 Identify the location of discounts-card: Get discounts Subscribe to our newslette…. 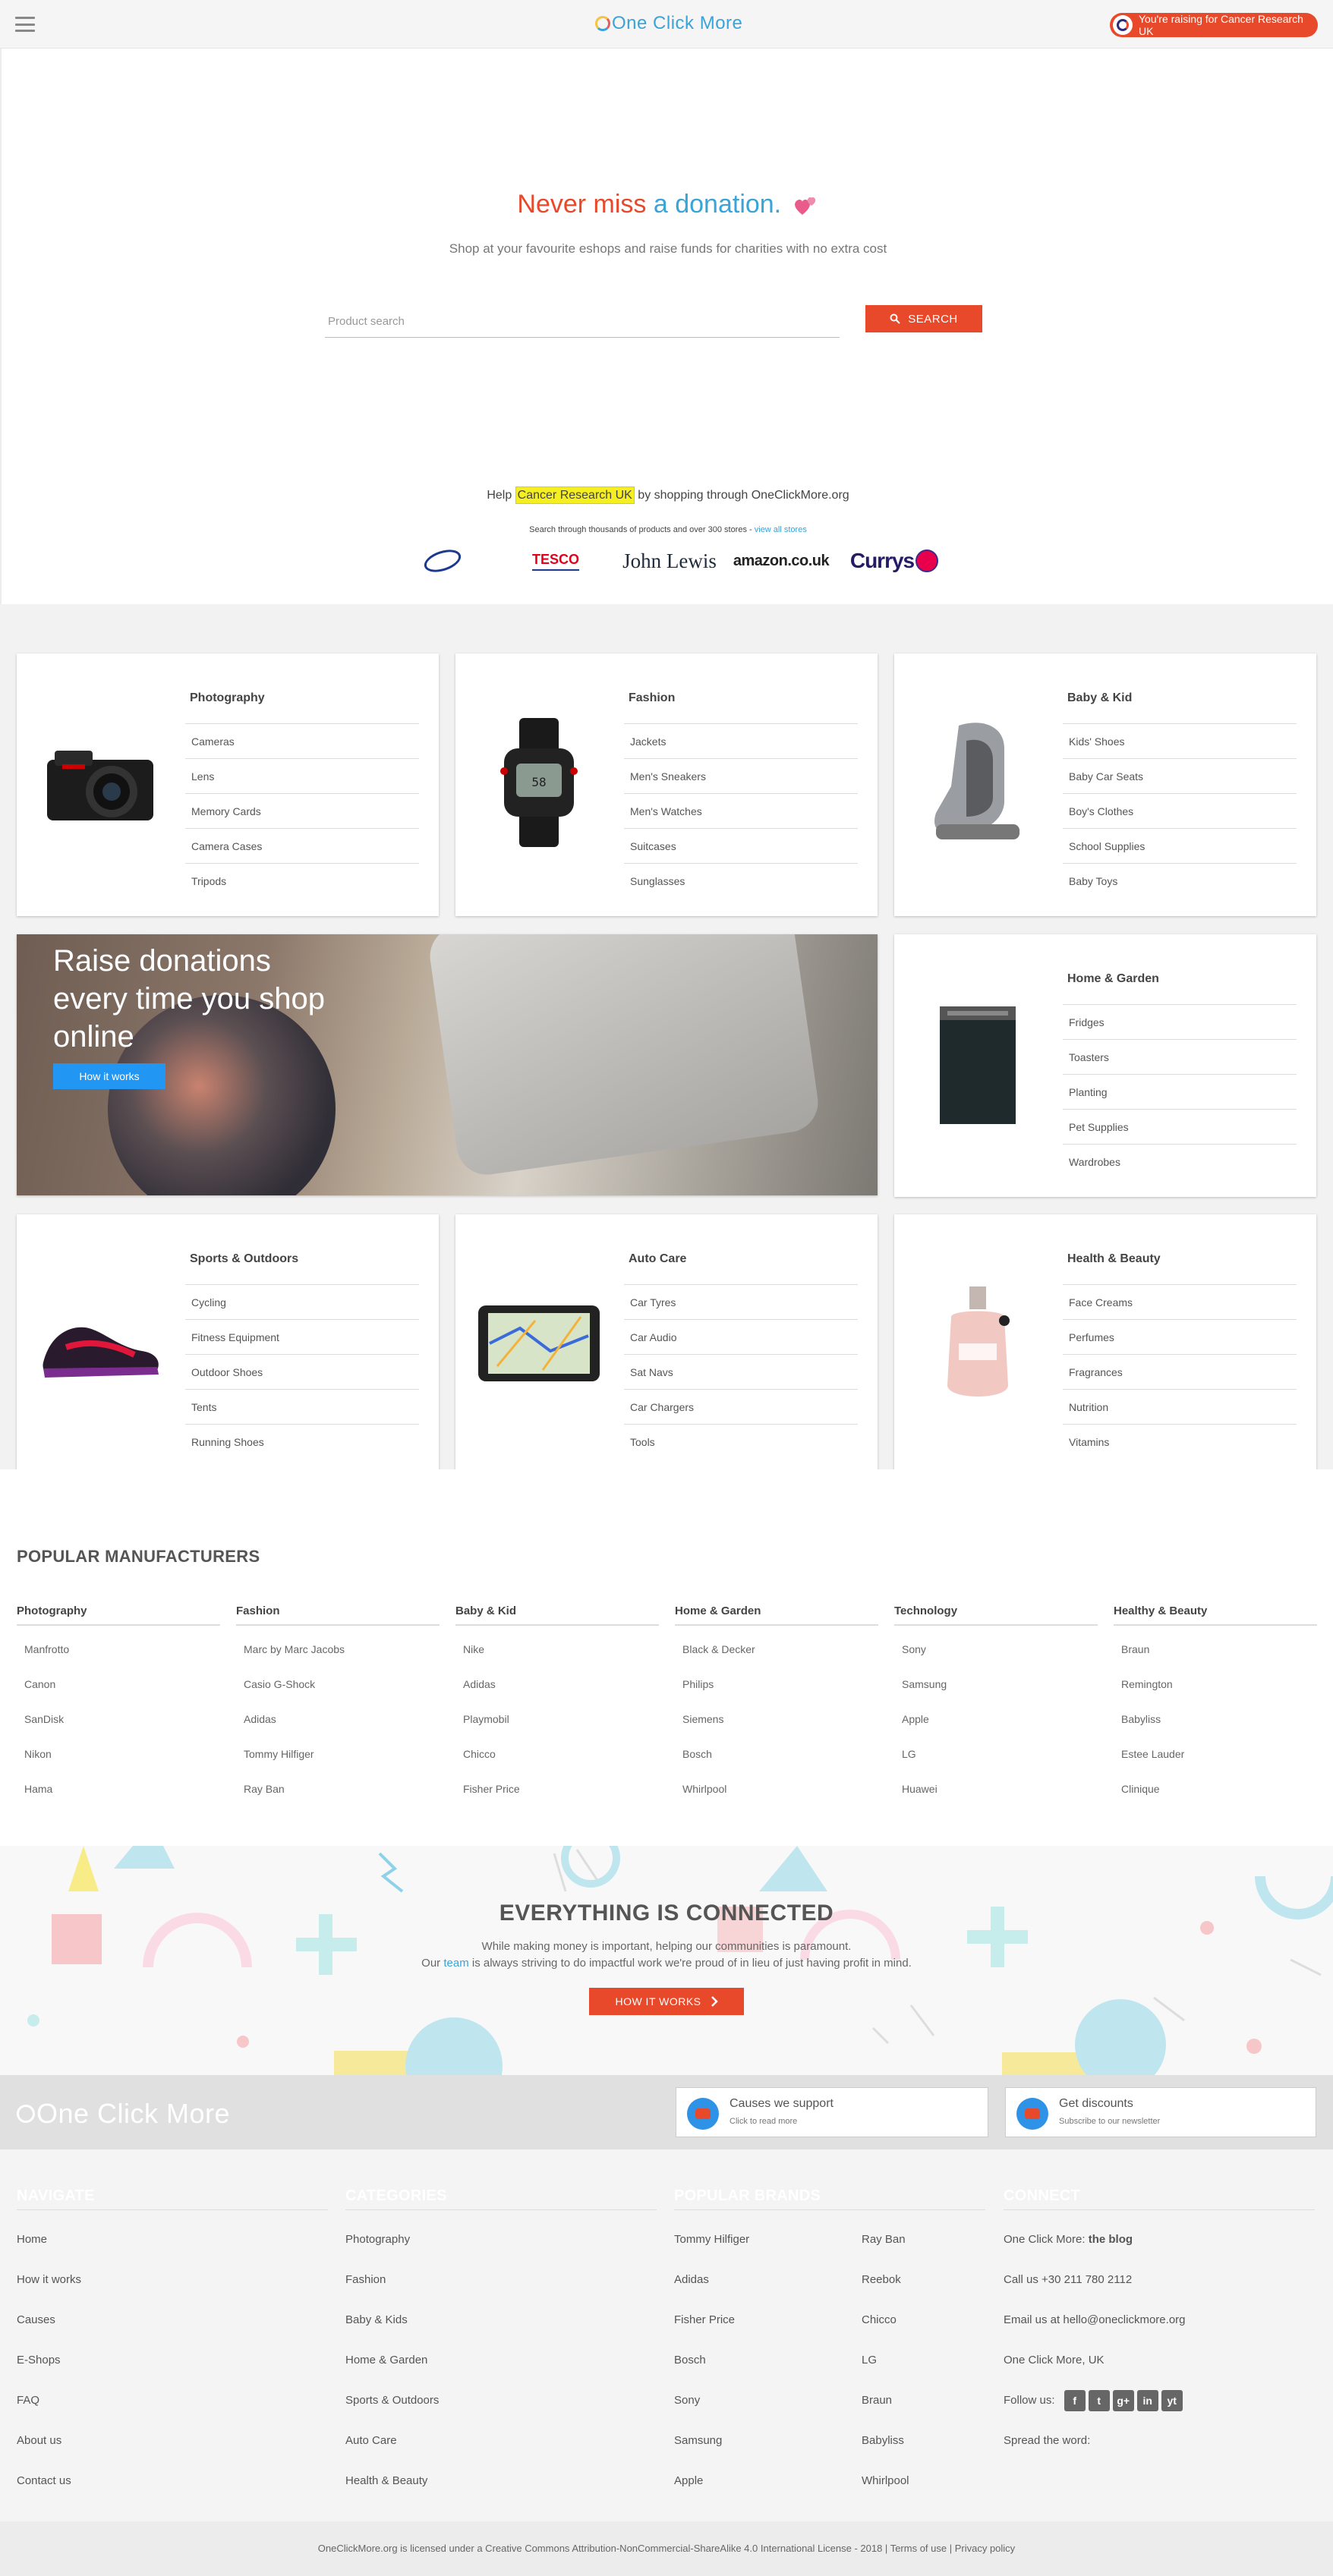
(1160, 2112).